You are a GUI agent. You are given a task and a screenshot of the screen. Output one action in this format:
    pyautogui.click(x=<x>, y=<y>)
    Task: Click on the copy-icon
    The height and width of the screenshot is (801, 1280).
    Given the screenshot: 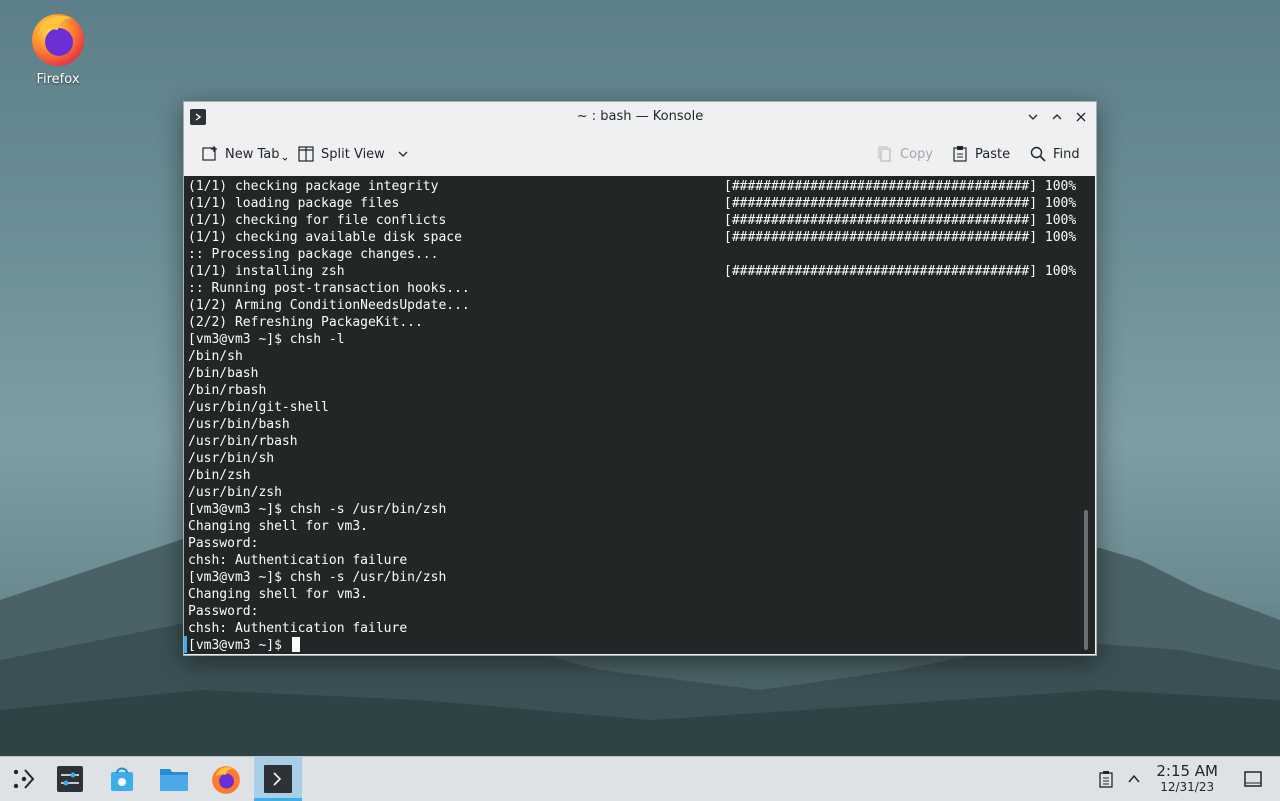 What is the action you would take?
    pyautogui.click(x=884, y=154)
    